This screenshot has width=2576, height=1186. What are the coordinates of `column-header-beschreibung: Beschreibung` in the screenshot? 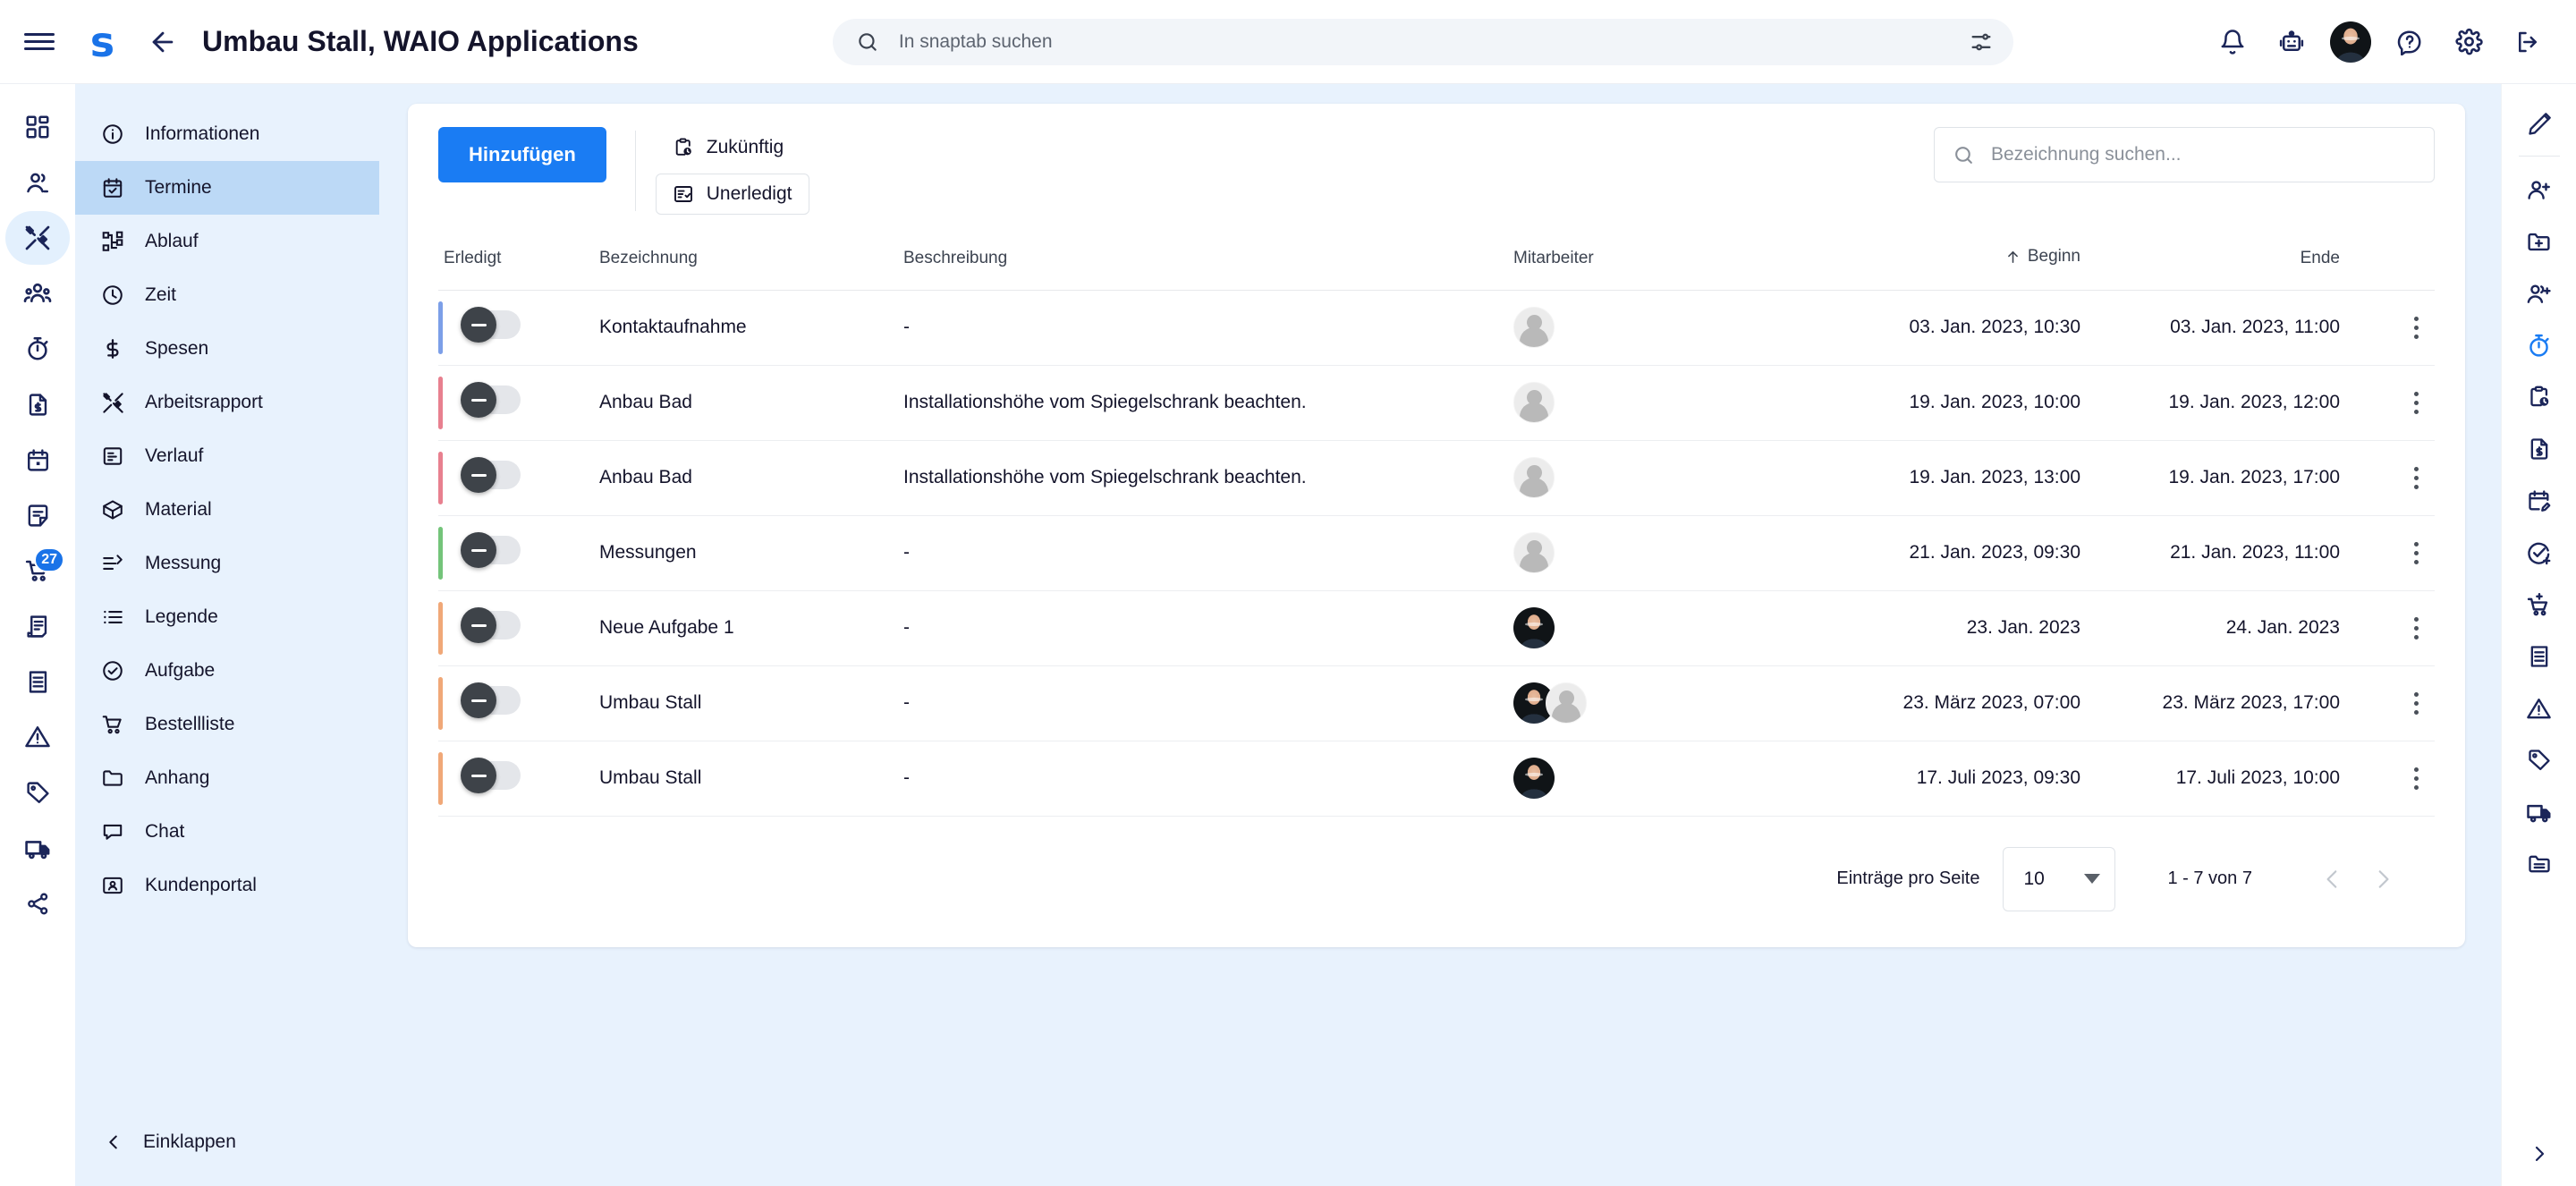 It's located at (1208, 257).